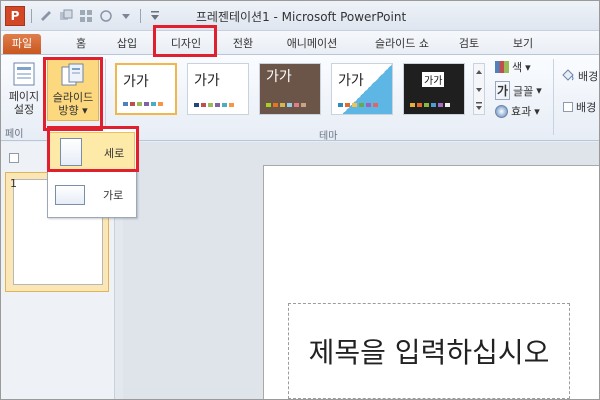 The width and height of the screenshot is (600, 400). Describe the element at coordinates (523, 44) in the screenshot. I see `tab-view: 보기` at that location.